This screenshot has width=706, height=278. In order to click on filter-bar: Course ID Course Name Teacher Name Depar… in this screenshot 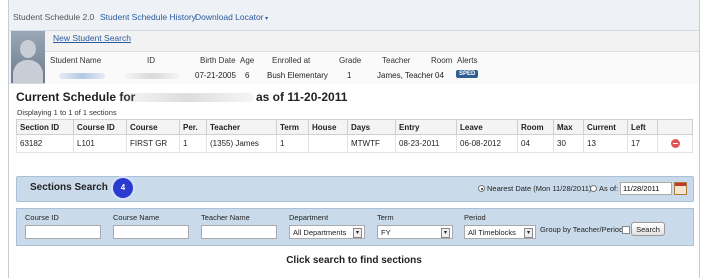, I will do `click(355, 227)`.